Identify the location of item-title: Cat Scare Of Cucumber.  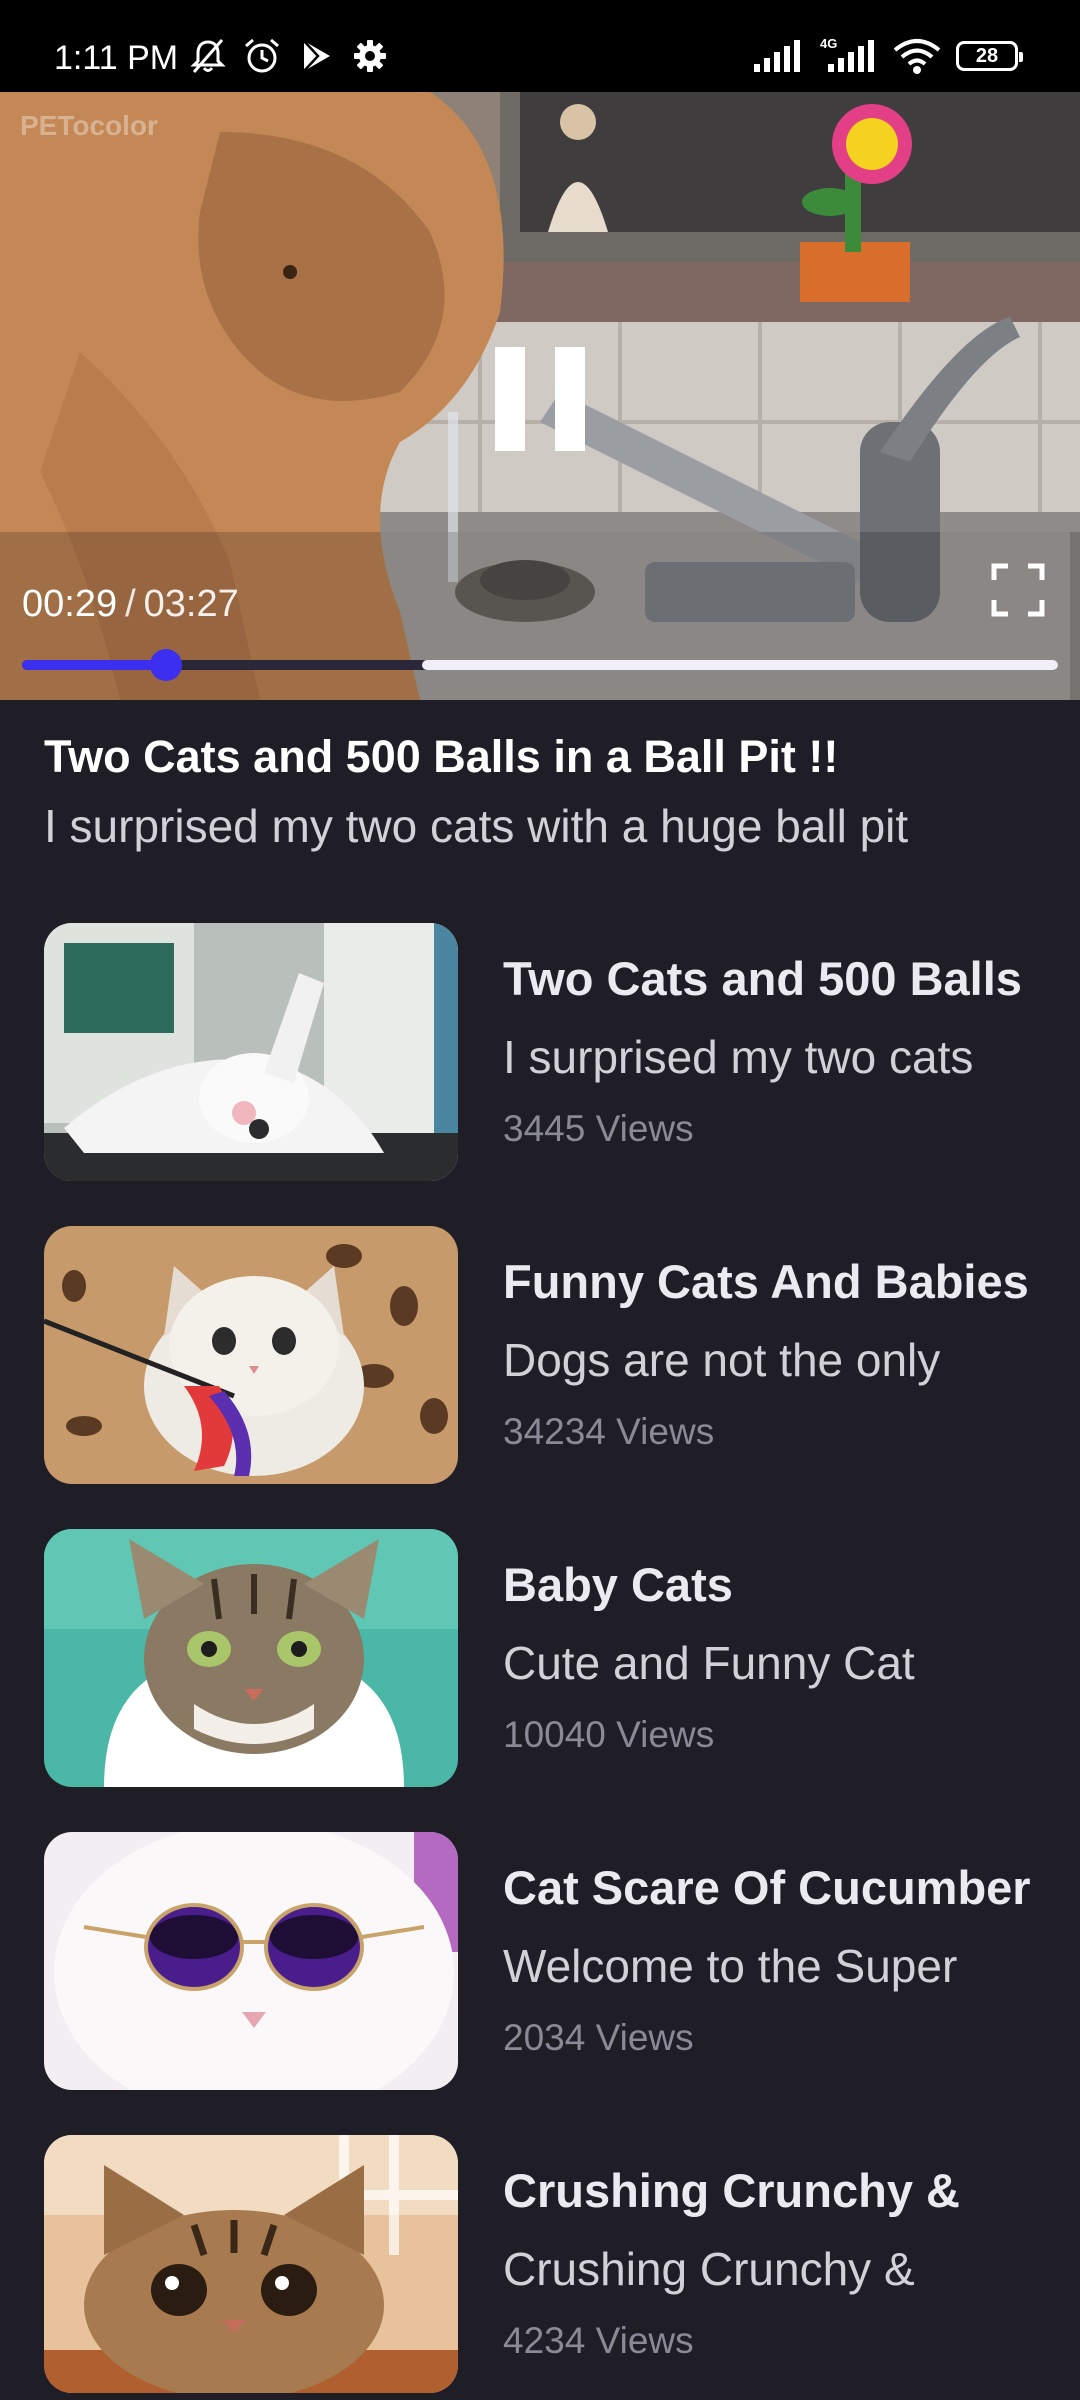
(767, 1887).